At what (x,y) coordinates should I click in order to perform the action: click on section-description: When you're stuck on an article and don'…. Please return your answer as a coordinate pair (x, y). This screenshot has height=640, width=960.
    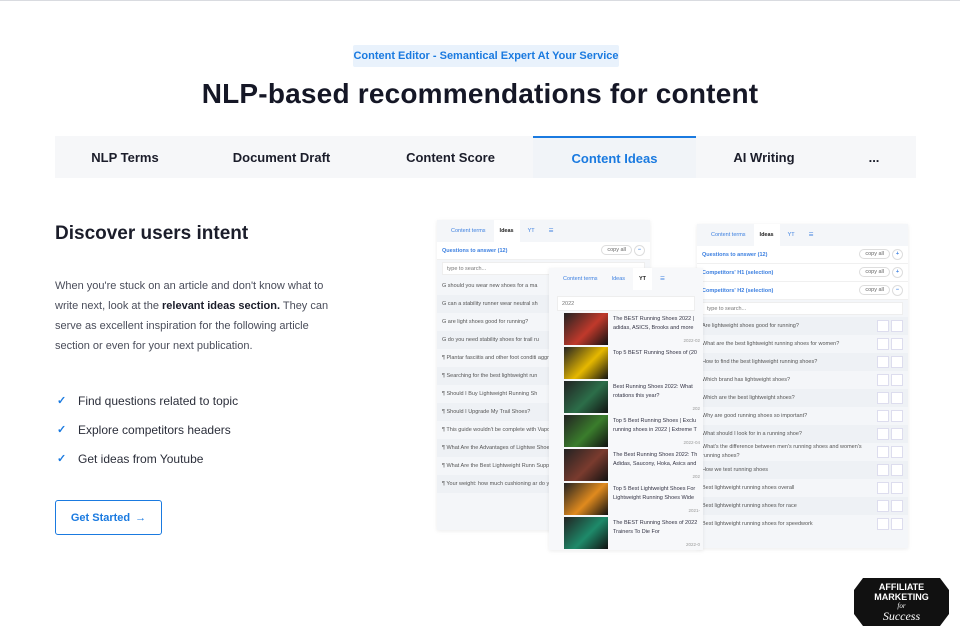
    Looking at the image, I should click on (192, 316).